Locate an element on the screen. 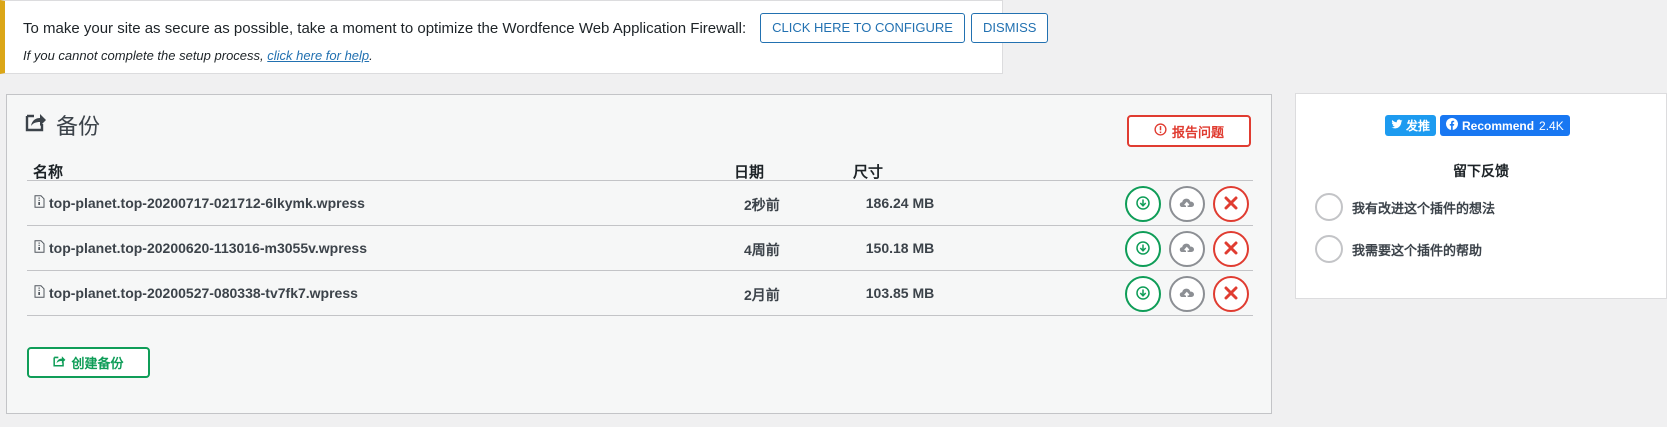 The width and height of the screenshot is (1667, 427). backup-date: 2秒前 is located at coordinates (762, 205).